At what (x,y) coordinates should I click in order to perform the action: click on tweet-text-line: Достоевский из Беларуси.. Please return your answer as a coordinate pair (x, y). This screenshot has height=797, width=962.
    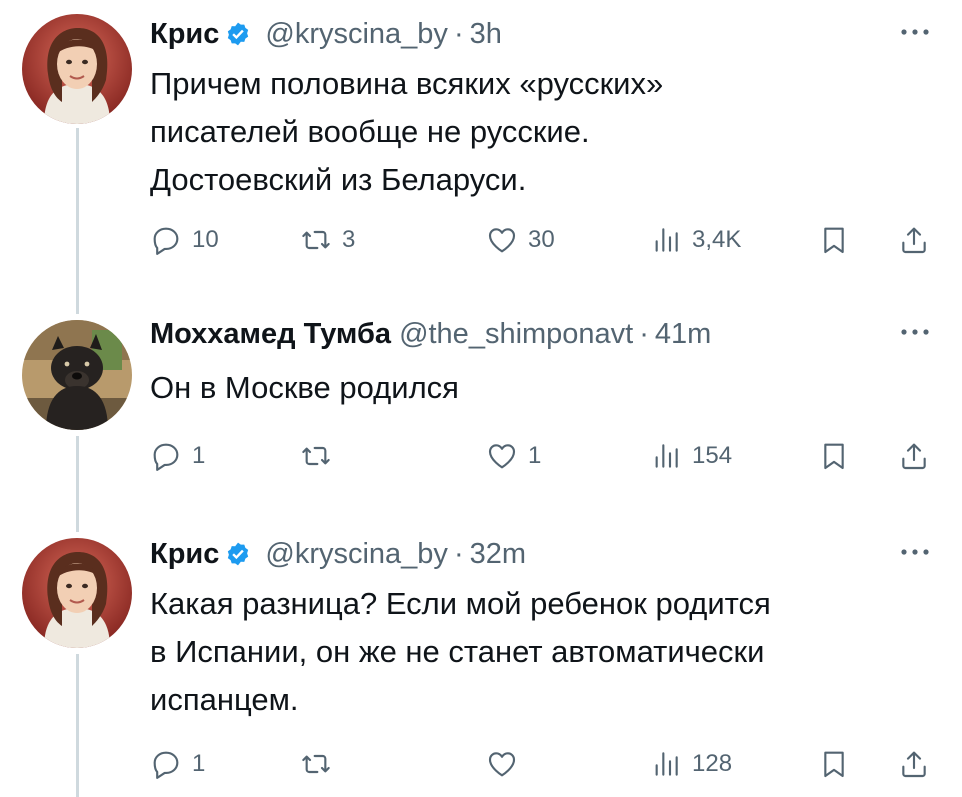
    Looking at the image, I should click on (338, 179).